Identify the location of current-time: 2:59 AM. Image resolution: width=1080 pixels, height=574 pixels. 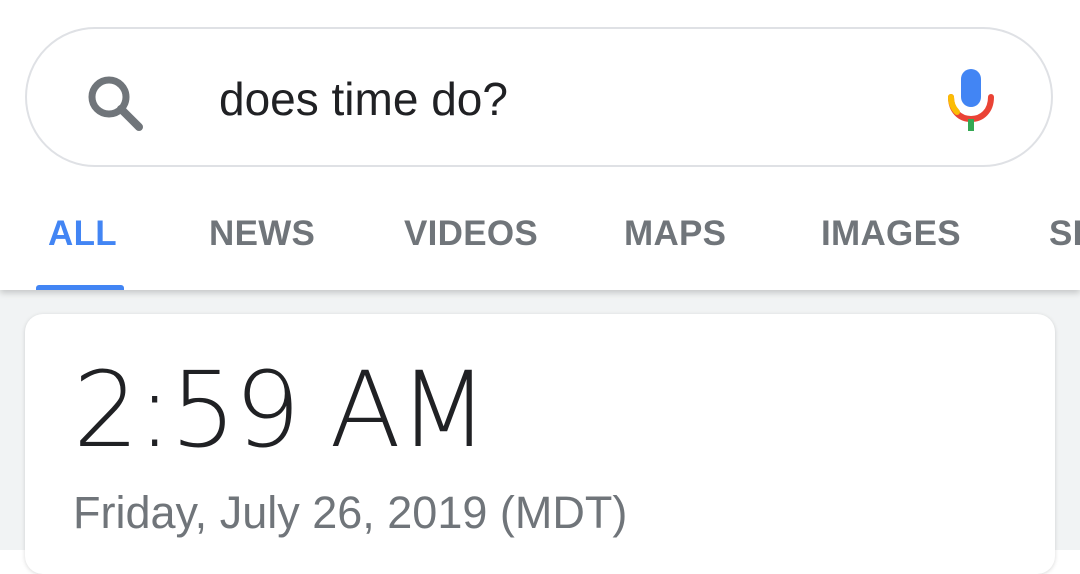
(280, 410).